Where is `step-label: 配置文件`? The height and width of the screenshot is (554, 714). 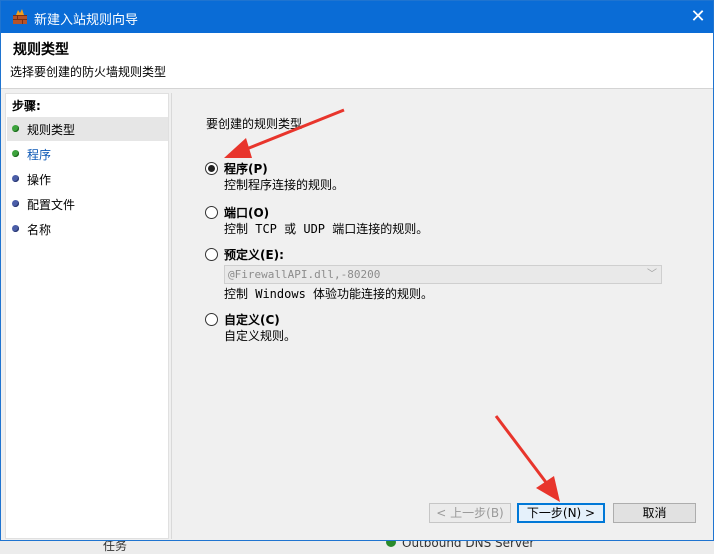
step-label: 配置文件 is located at coordinates (51, 205).